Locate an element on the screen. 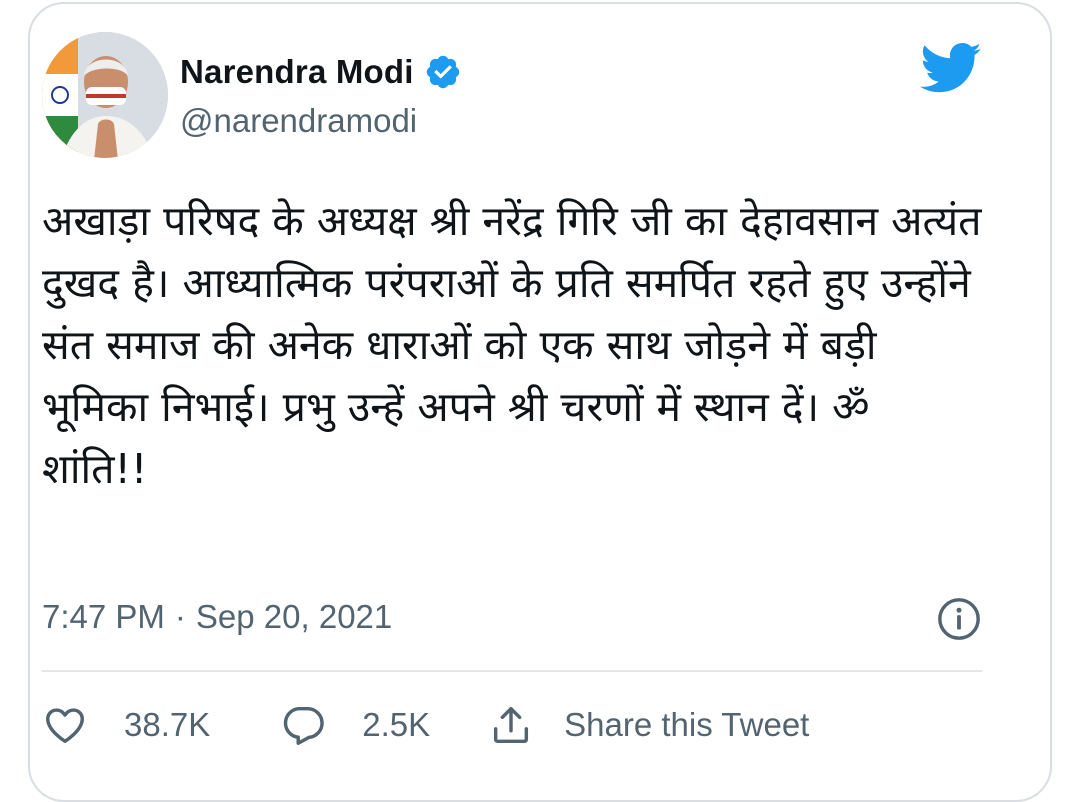 The width and height of the screenshot is (1080, 802). action-bar: 38.7K 2.5K Share this Tweet is located at coordinates (512, 725).